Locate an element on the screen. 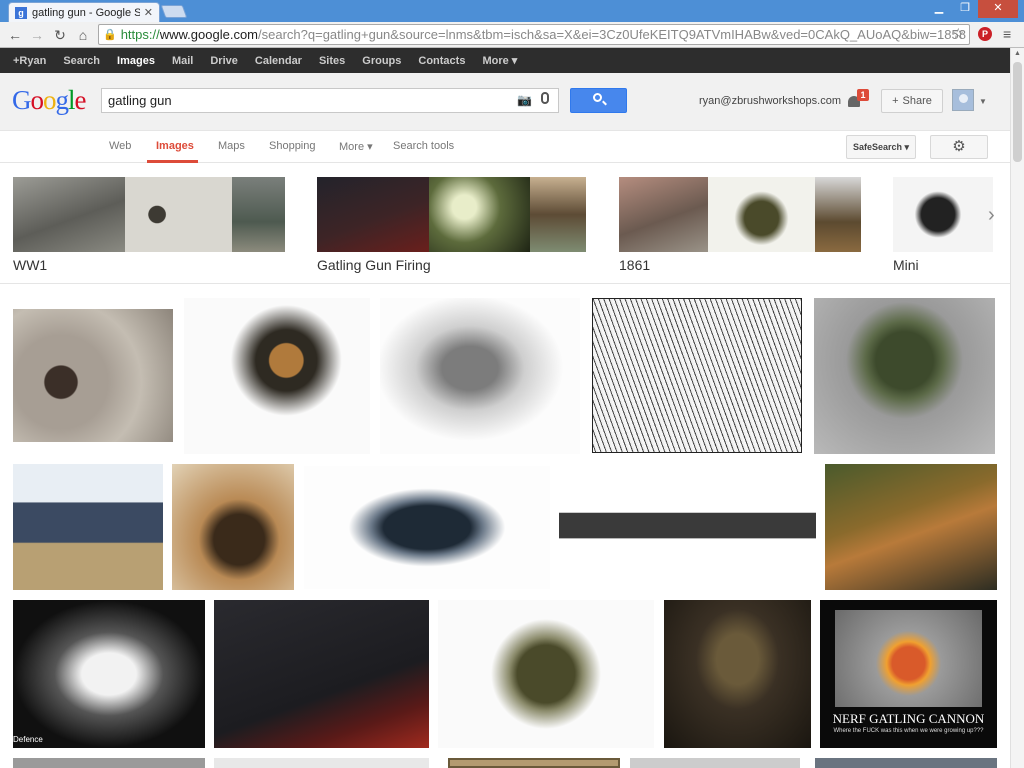 This screenshot has width=1024, height=768. minimize-icon: ▁ is located at coordinates (939, 9).